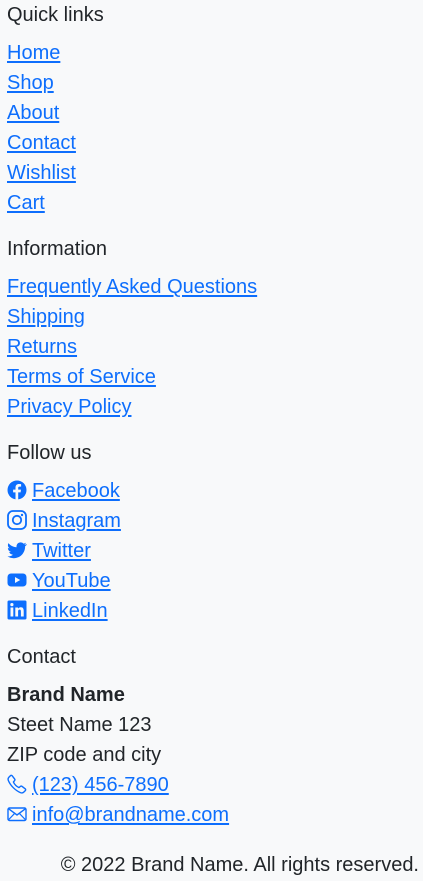 Image resolution: width=423 pixels, height=881 pixels. I want to click on link-linkedin: LinkedIn, so click(70, 611).